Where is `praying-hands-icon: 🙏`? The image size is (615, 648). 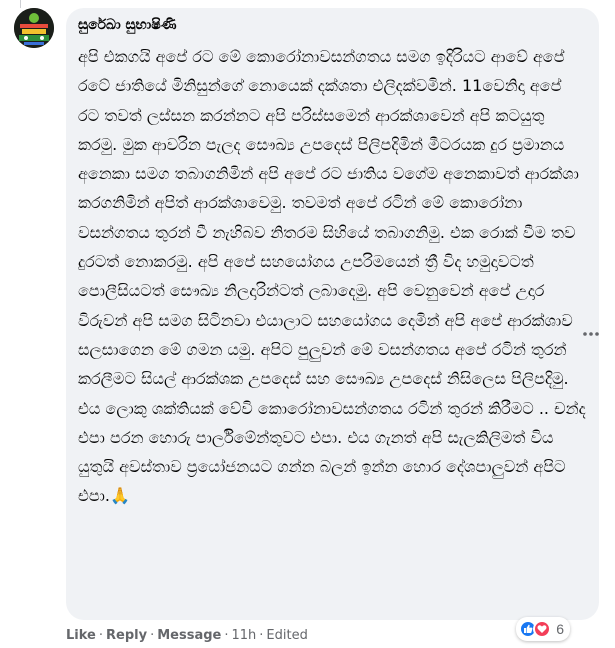
praying-hands-icon: 🙏 is located at coordinates (120, 496).